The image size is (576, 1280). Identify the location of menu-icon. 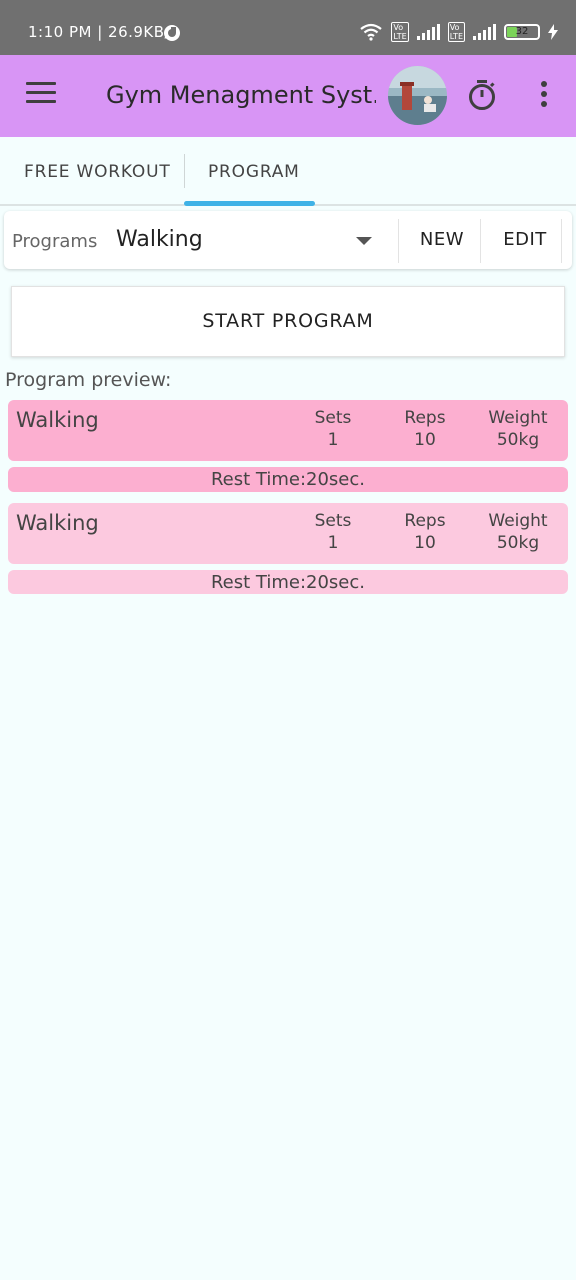
(41, 95).